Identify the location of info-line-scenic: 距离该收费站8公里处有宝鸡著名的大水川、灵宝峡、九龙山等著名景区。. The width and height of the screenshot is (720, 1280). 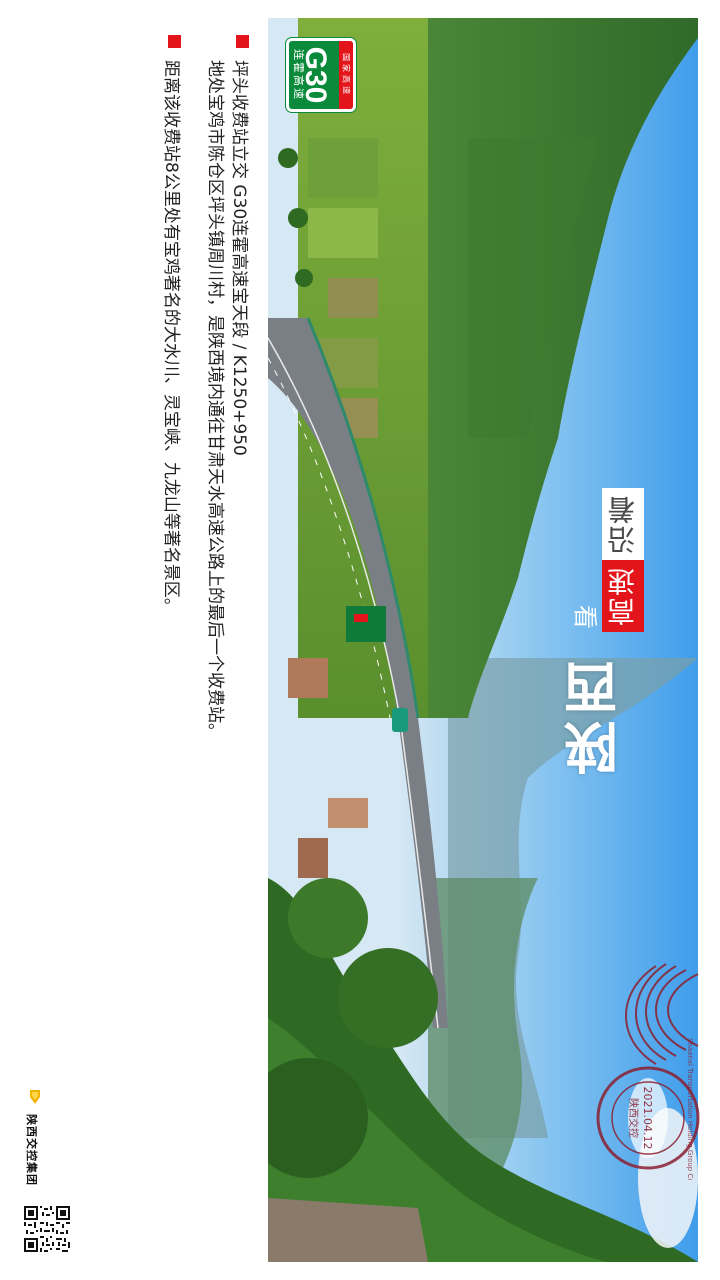
(171, 337).